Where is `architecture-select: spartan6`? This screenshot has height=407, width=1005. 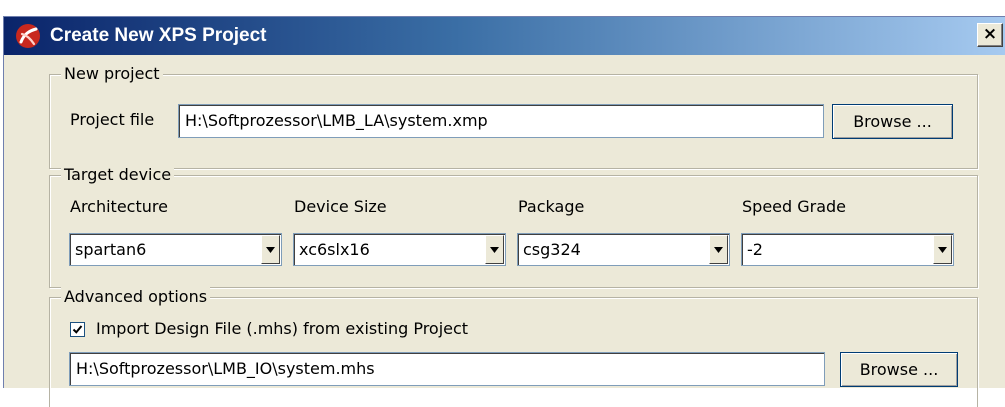 architecture-select: spartan6 is located at coordinates (175, 249).